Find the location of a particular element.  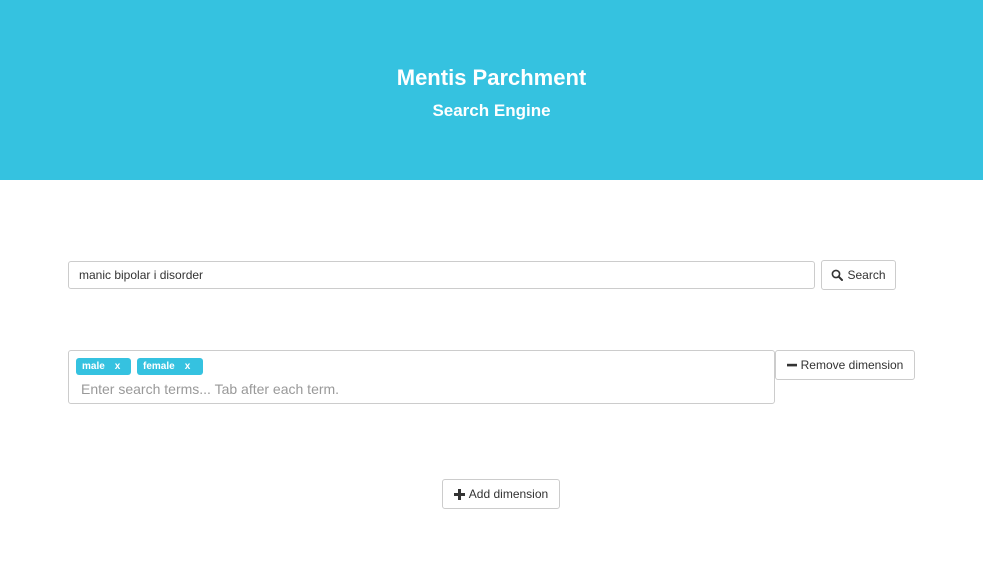

search-input is located at coordinates (441, 275).